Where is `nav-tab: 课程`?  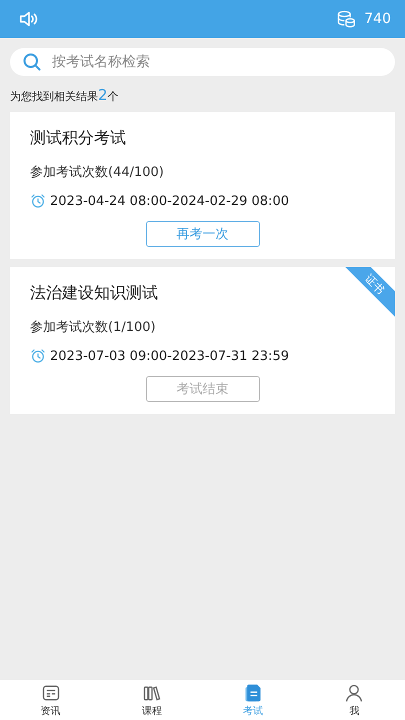
nav-tab: 课程 is located at coordinates (151, 700).